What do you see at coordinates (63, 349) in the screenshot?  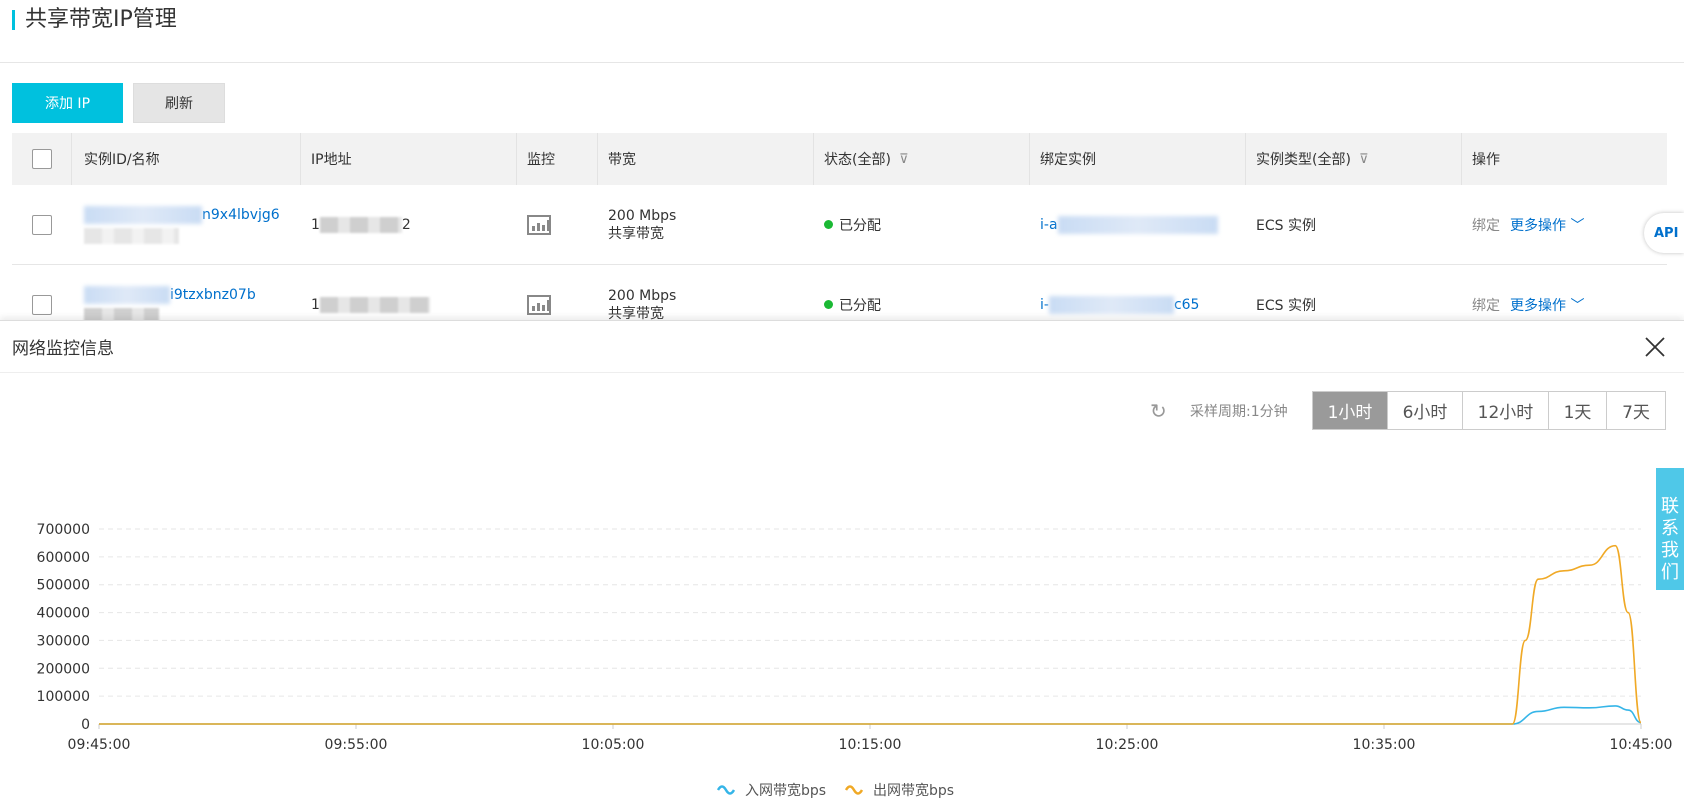 I see `panel-title: 网络监控信息` at bounding box center [63, 349].